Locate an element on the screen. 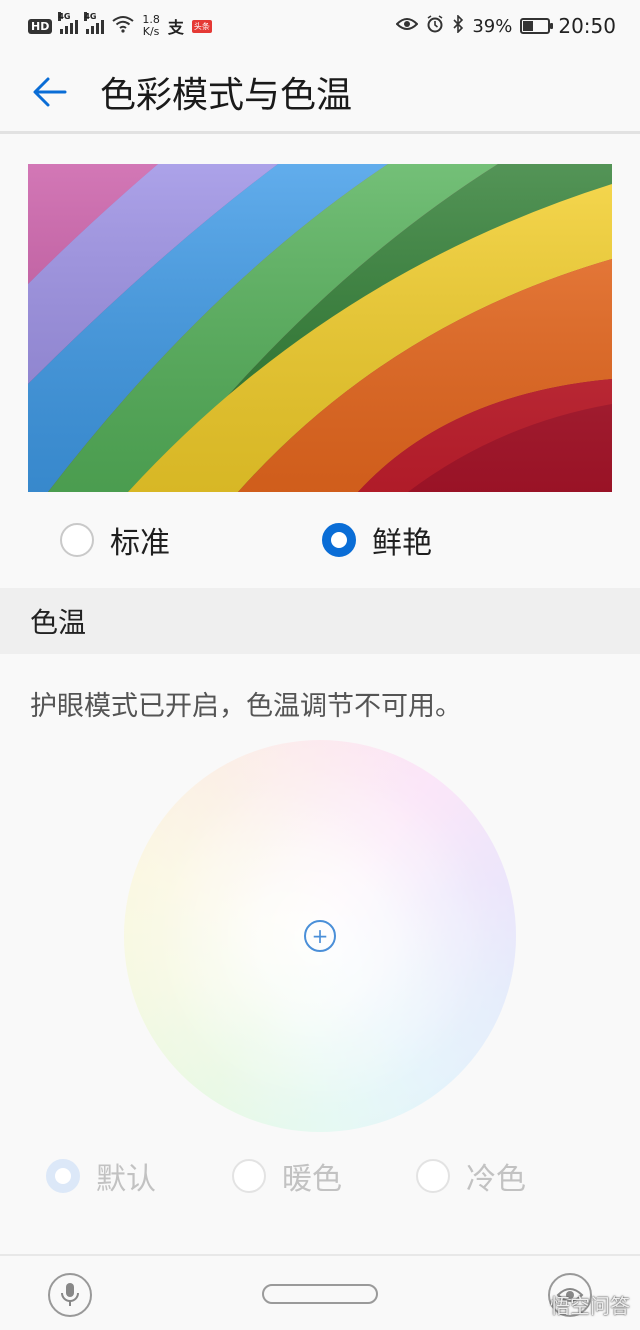  color-mode-group: 标准 鲜艳 is located at coordinates (320, 540).